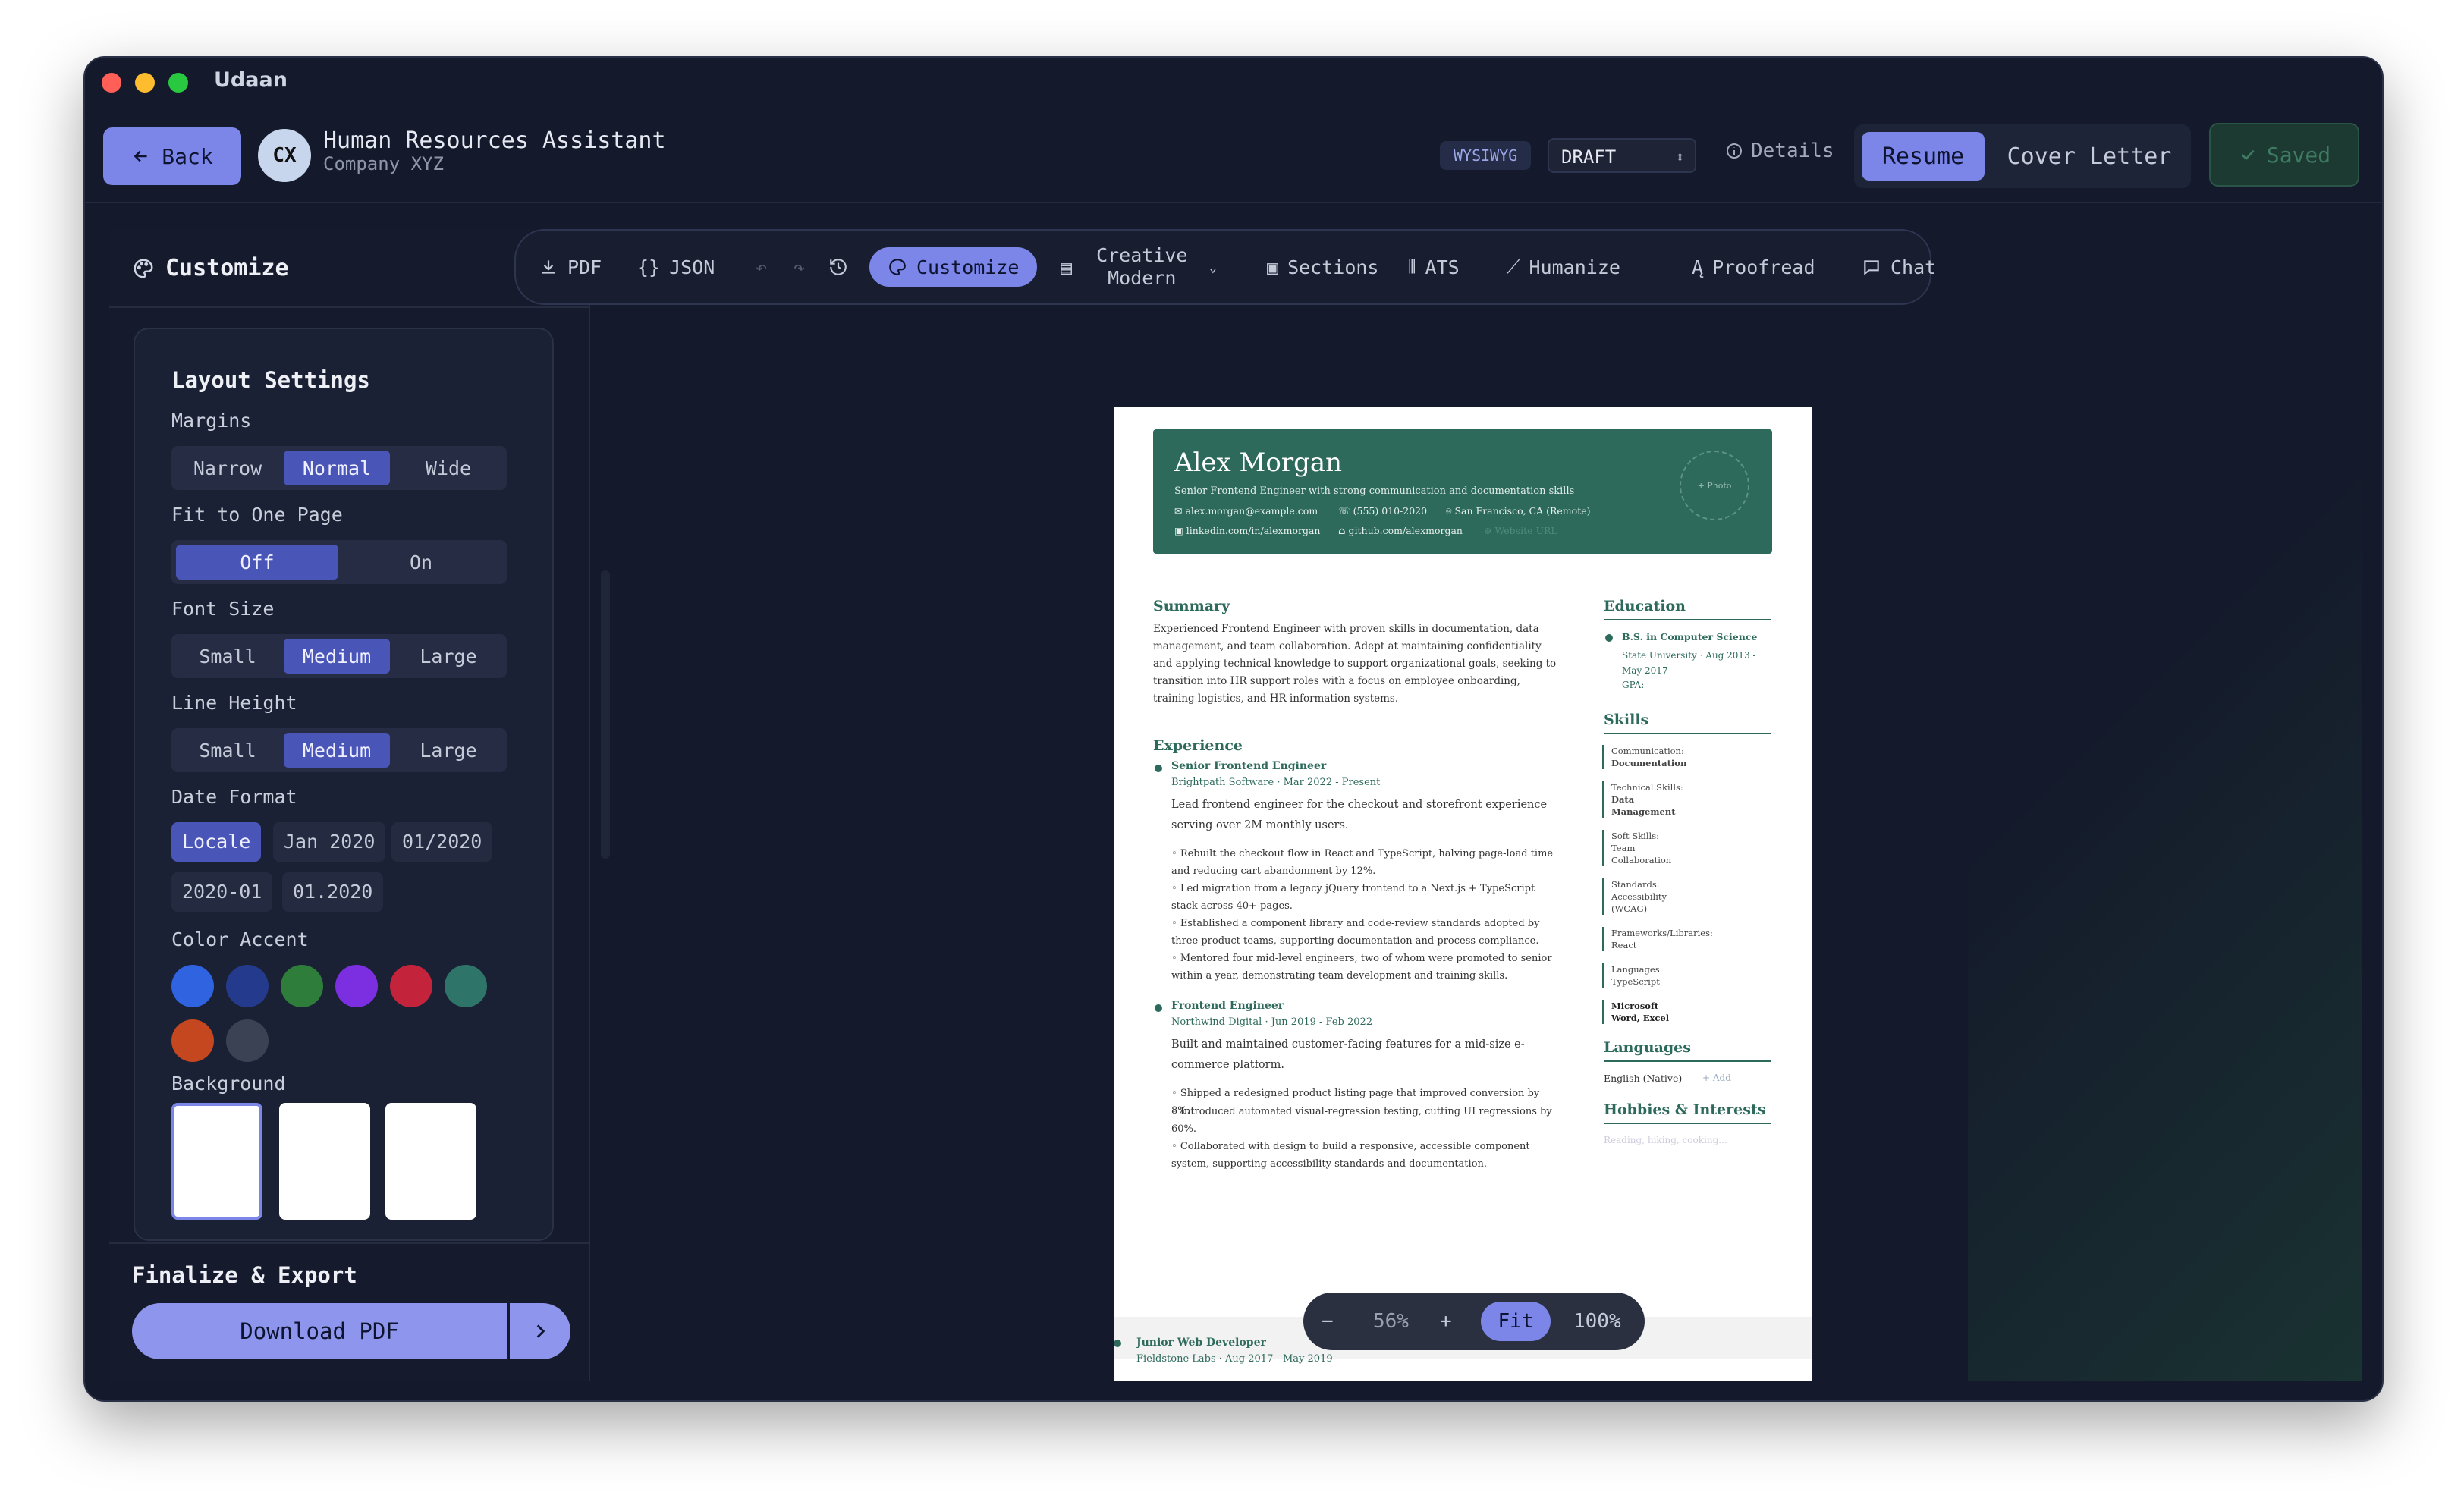 The width and height of the screenshot is (2464, 1511). I want to click on saved-button: Saved, so click(2284, 155).